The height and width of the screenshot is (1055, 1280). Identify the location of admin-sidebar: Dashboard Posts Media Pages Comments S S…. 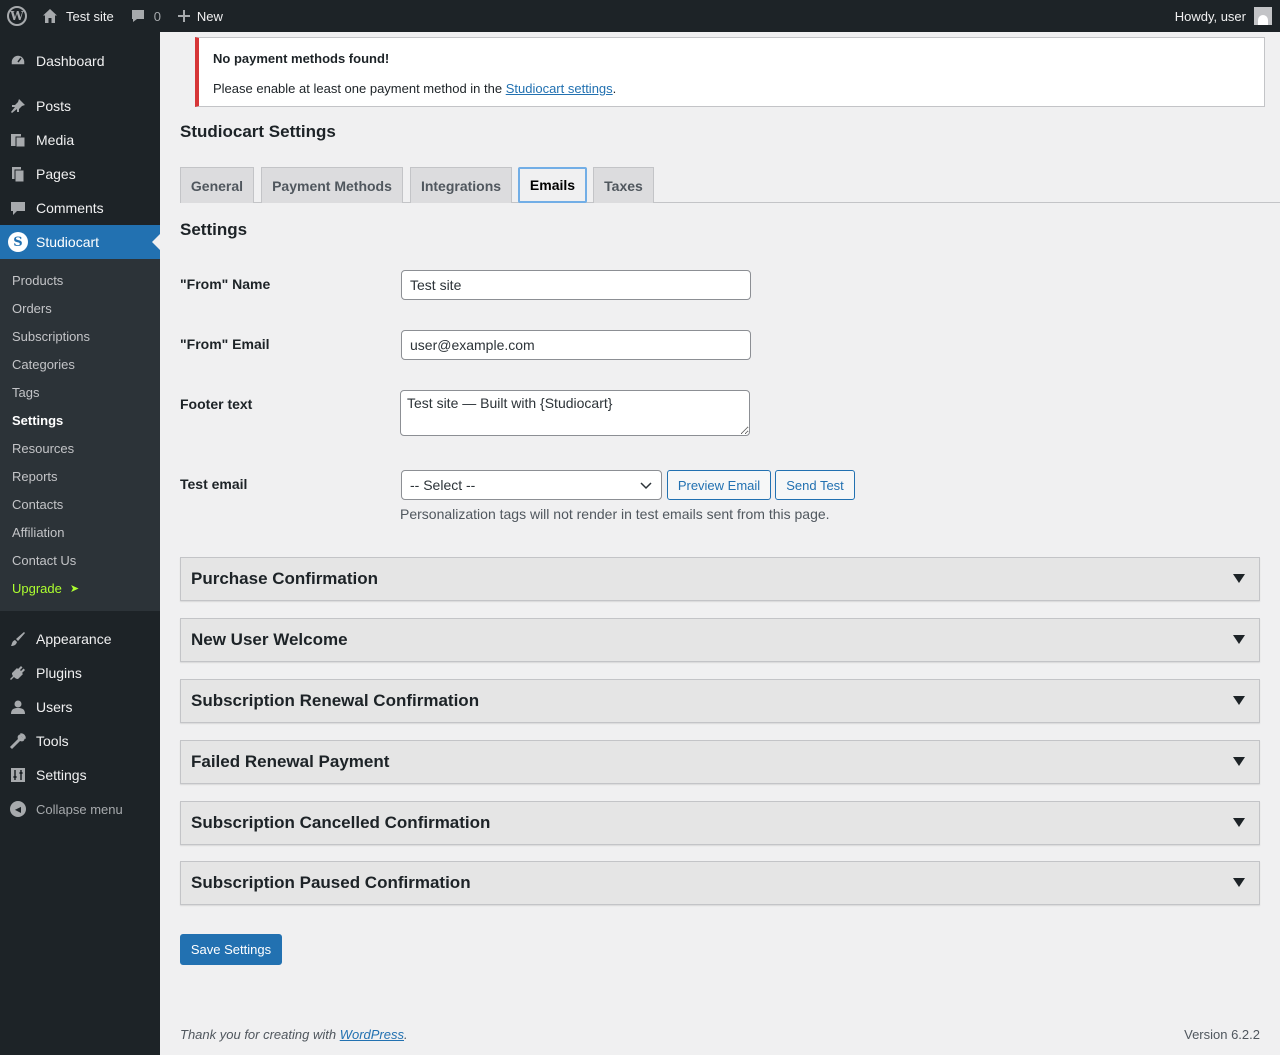
(80, 543).